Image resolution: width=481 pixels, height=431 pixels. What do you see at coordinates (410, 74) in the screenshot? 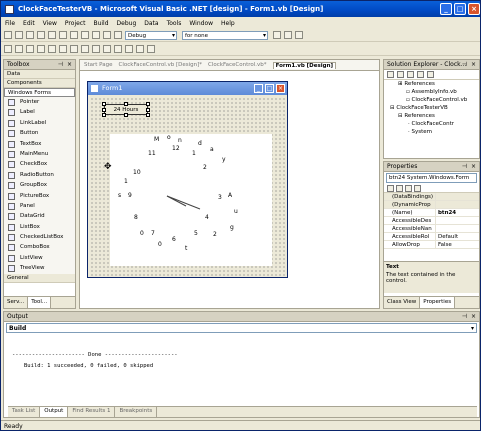
I see `refresh-icon` at bounding box center [410, 74].